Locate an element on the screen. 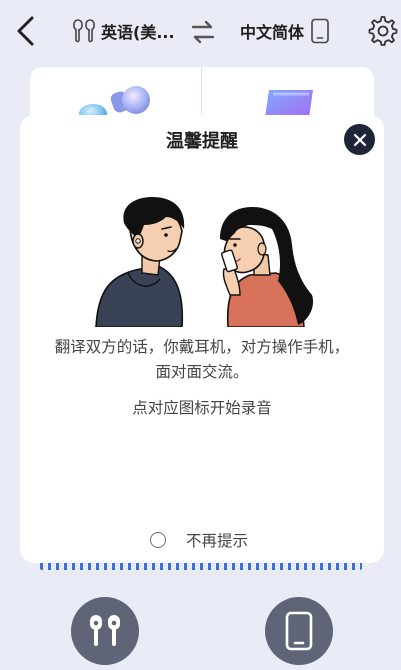 Image resolution: width=401 pixels, height=670 pixels. close-icon is located at coordinates (359, 139).